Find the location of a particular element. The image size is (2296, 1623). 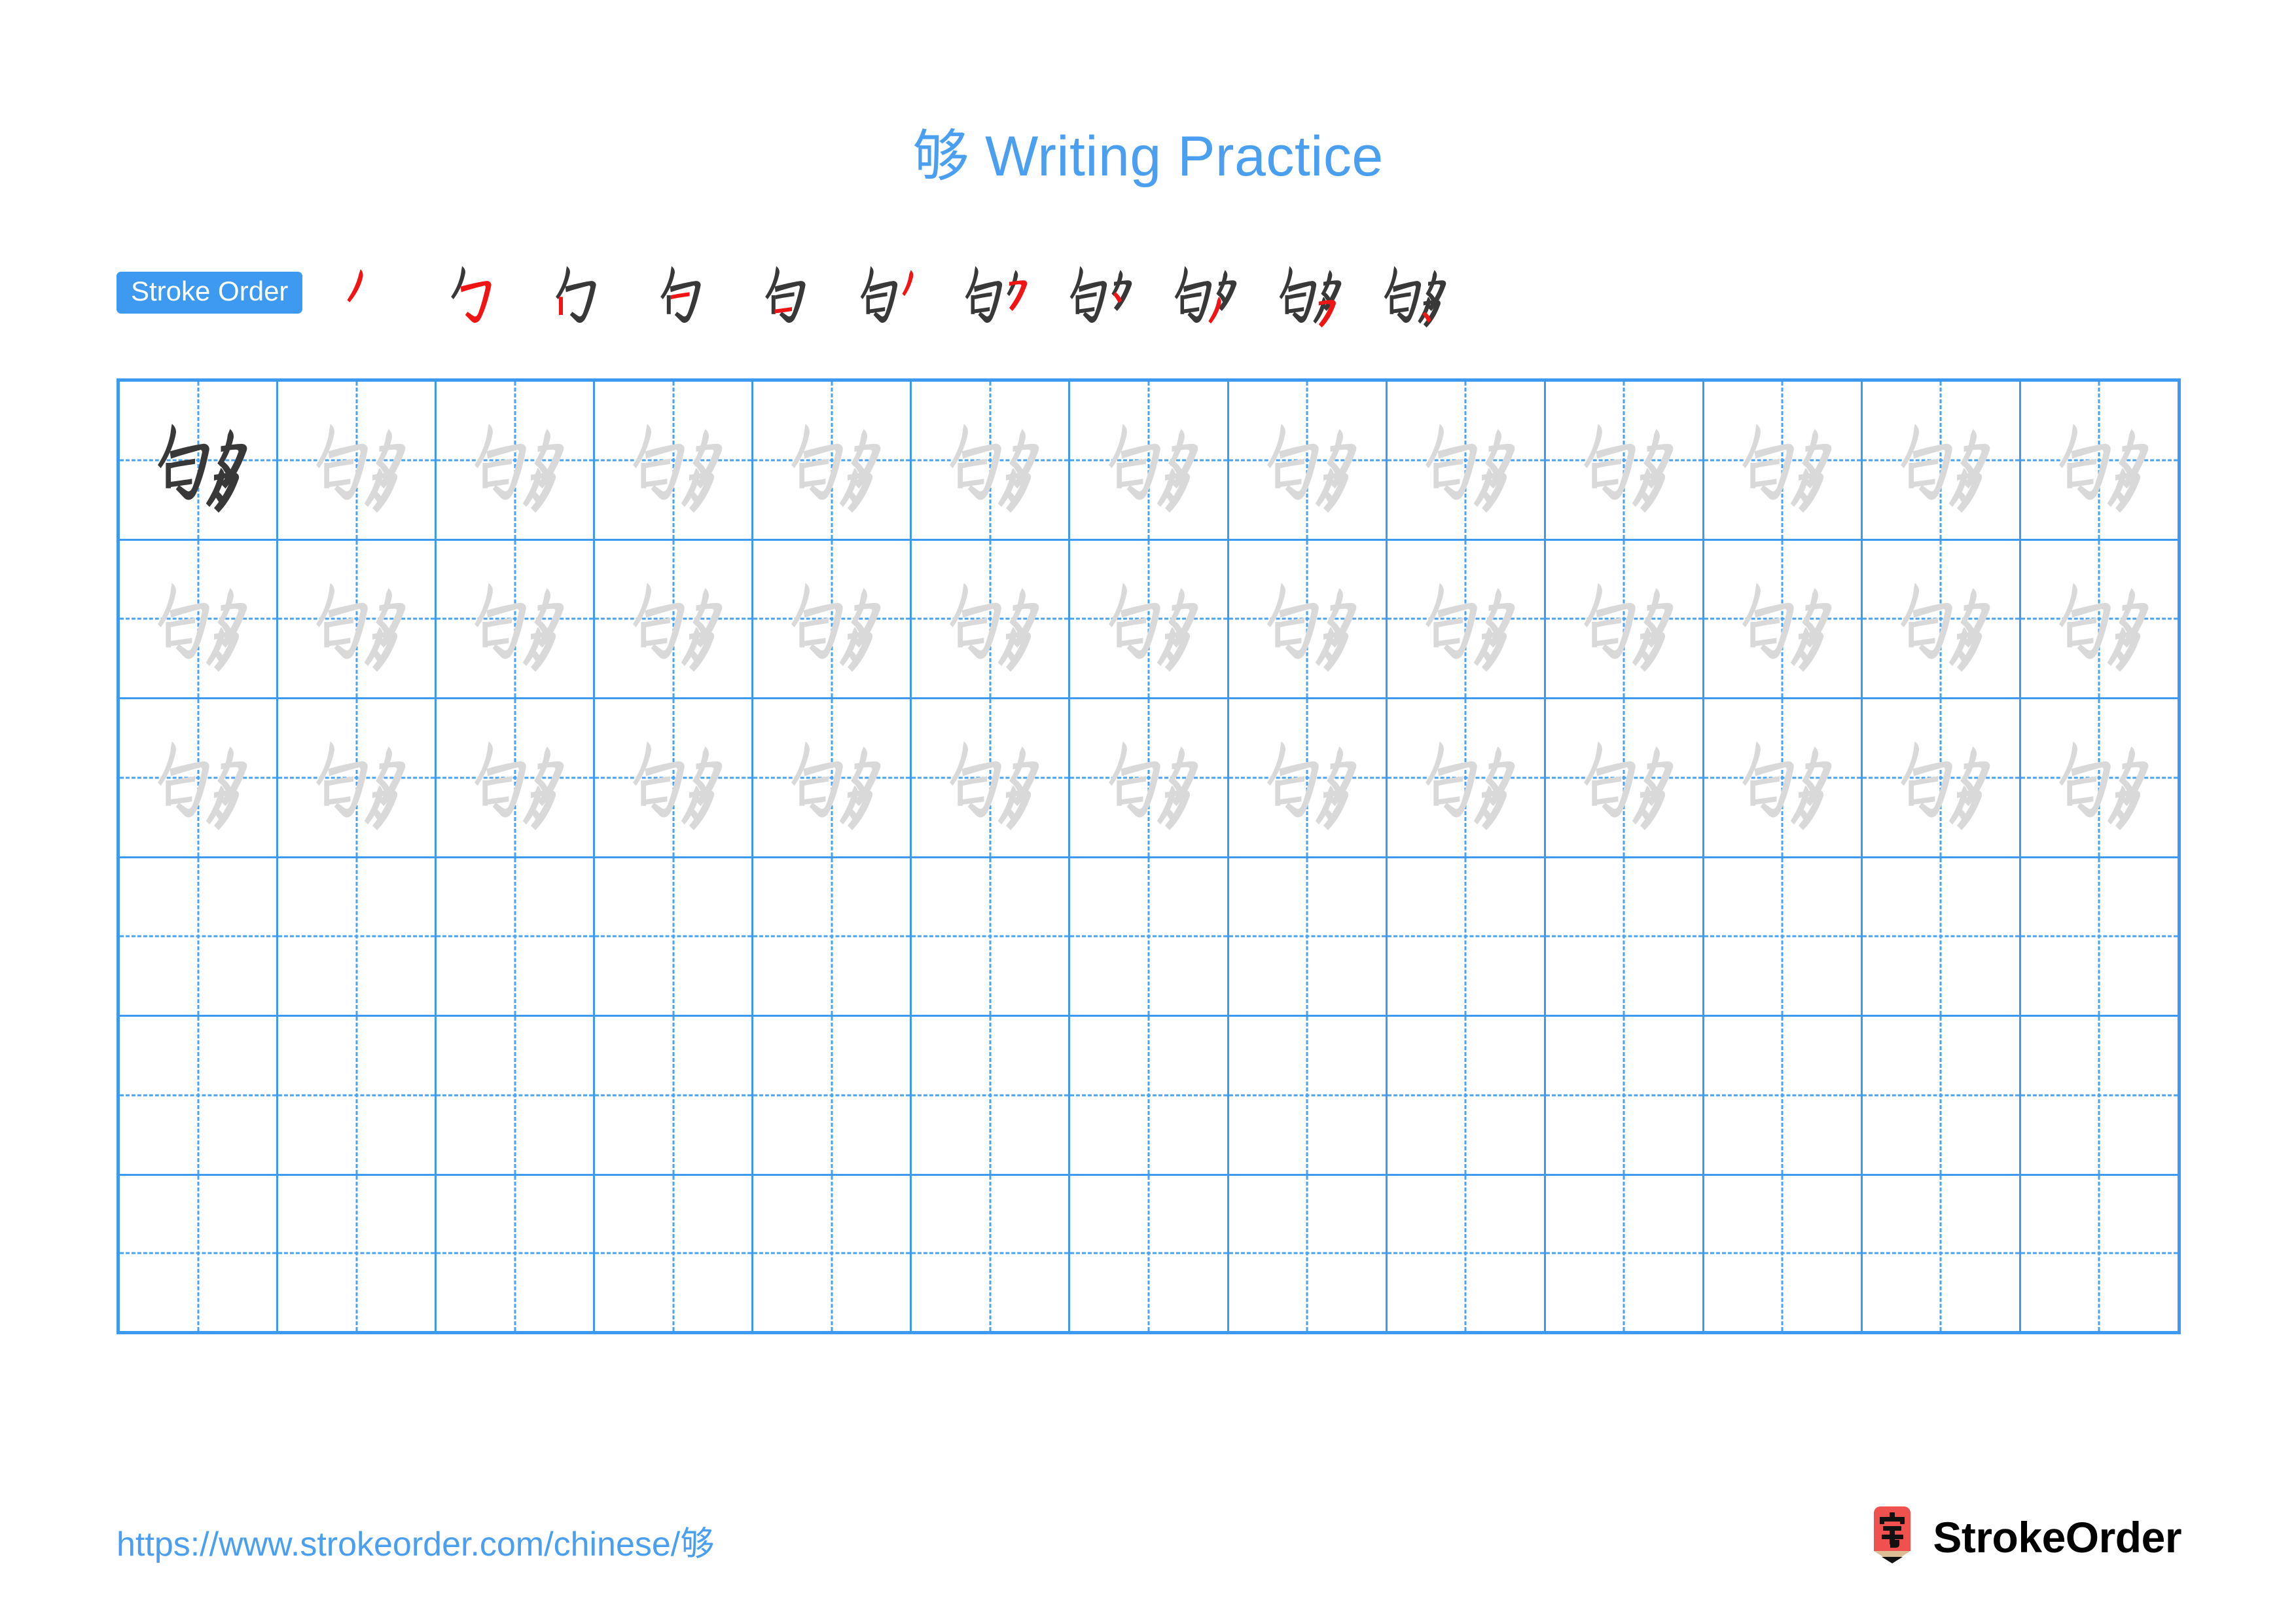

brand-logo: StrokeOrder is located at coordinates (2025, 1537).